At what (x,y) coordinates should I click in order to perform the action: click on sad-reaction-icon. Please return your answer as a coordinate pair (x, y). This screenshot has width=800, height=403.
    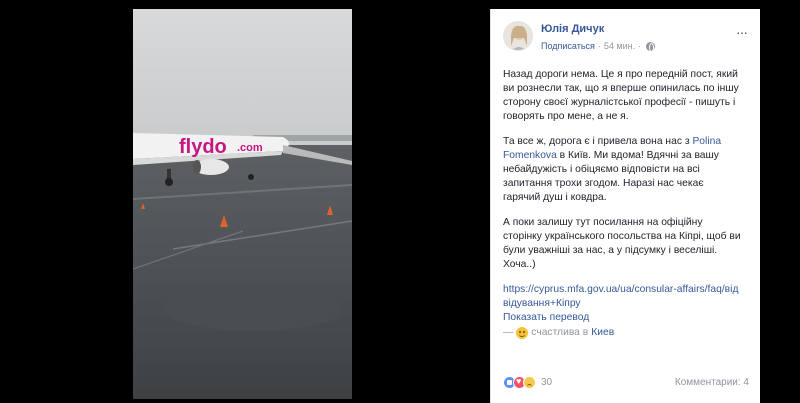
    Looking at the image, I should click on (529, 382).